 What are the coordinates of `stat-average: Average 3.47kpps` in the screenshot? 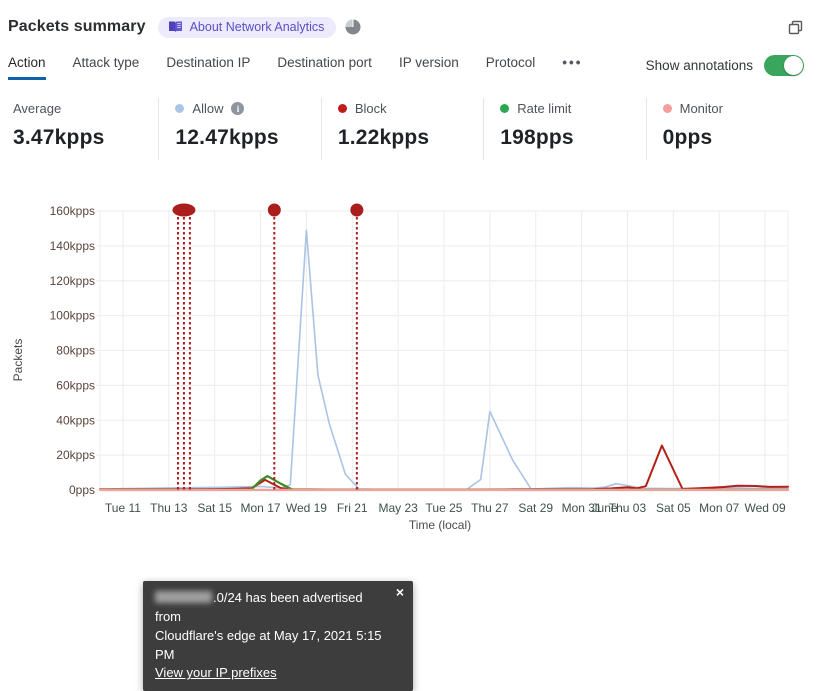 It's located at (83, 129).